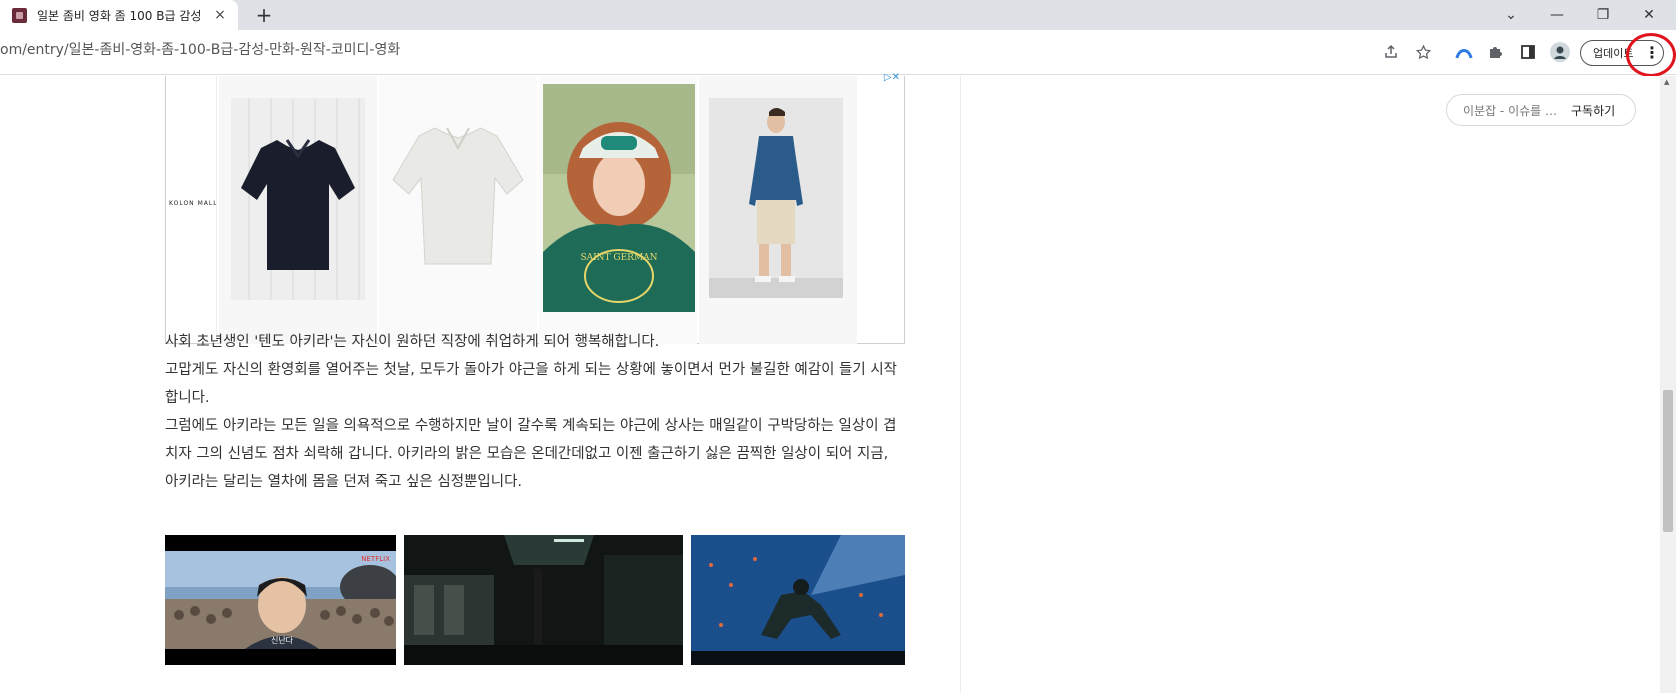 This screenshot has width=1676, height=693. Describe the element at coordinates (280, 600) in the screenshot. I see `movie-still-crowd: NETFLIX 신난다` at that location.